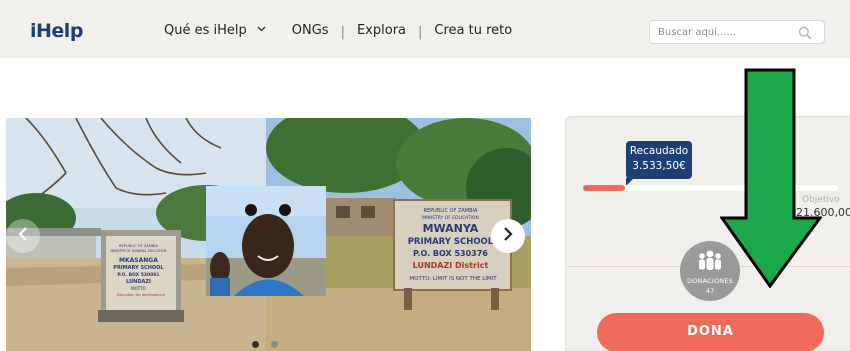  I want to click on down-arrow-icon, so click(771, 178).